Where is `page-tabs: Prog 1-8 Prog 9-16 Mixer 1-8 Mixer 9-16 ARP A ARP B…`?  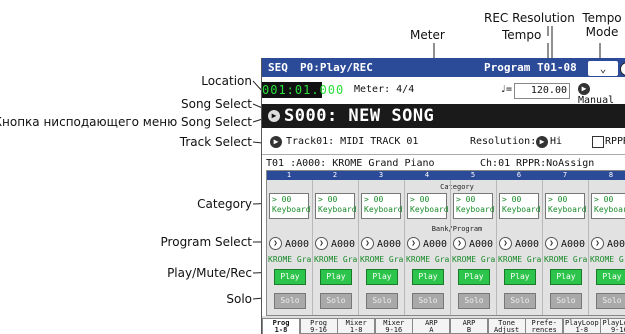
page-tabs: Prog 1-8 Prog 9-16 Mixer 1-8 Mixer 9-16 ARP A ARP B… is located at coordinates (443, 325).